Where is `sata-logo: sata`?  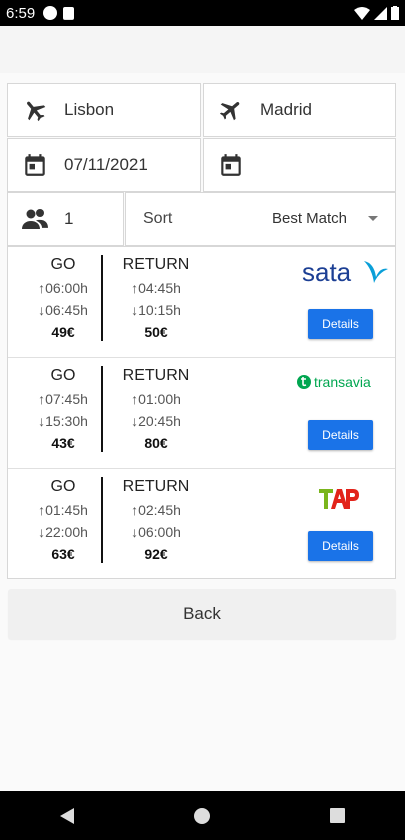 sata-logo: sata is located at coordinates (345, 274).